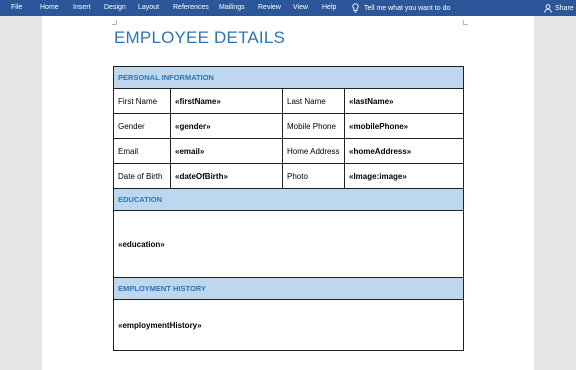  What do you see at coordinates (226, 151) in the screenshot?
I see `merge-field-email: «email»` at bounding box center [226, 151].